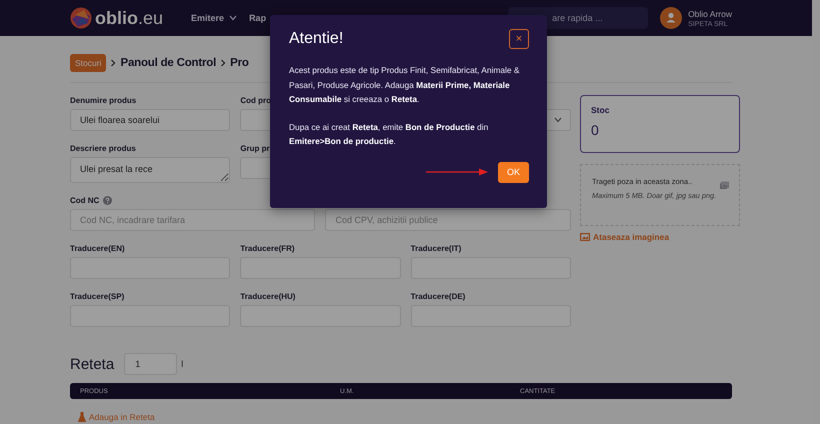  Describe the element at coordinates (103, 148) in the screenshot. I see `field-label: Descriere produs` at that location.